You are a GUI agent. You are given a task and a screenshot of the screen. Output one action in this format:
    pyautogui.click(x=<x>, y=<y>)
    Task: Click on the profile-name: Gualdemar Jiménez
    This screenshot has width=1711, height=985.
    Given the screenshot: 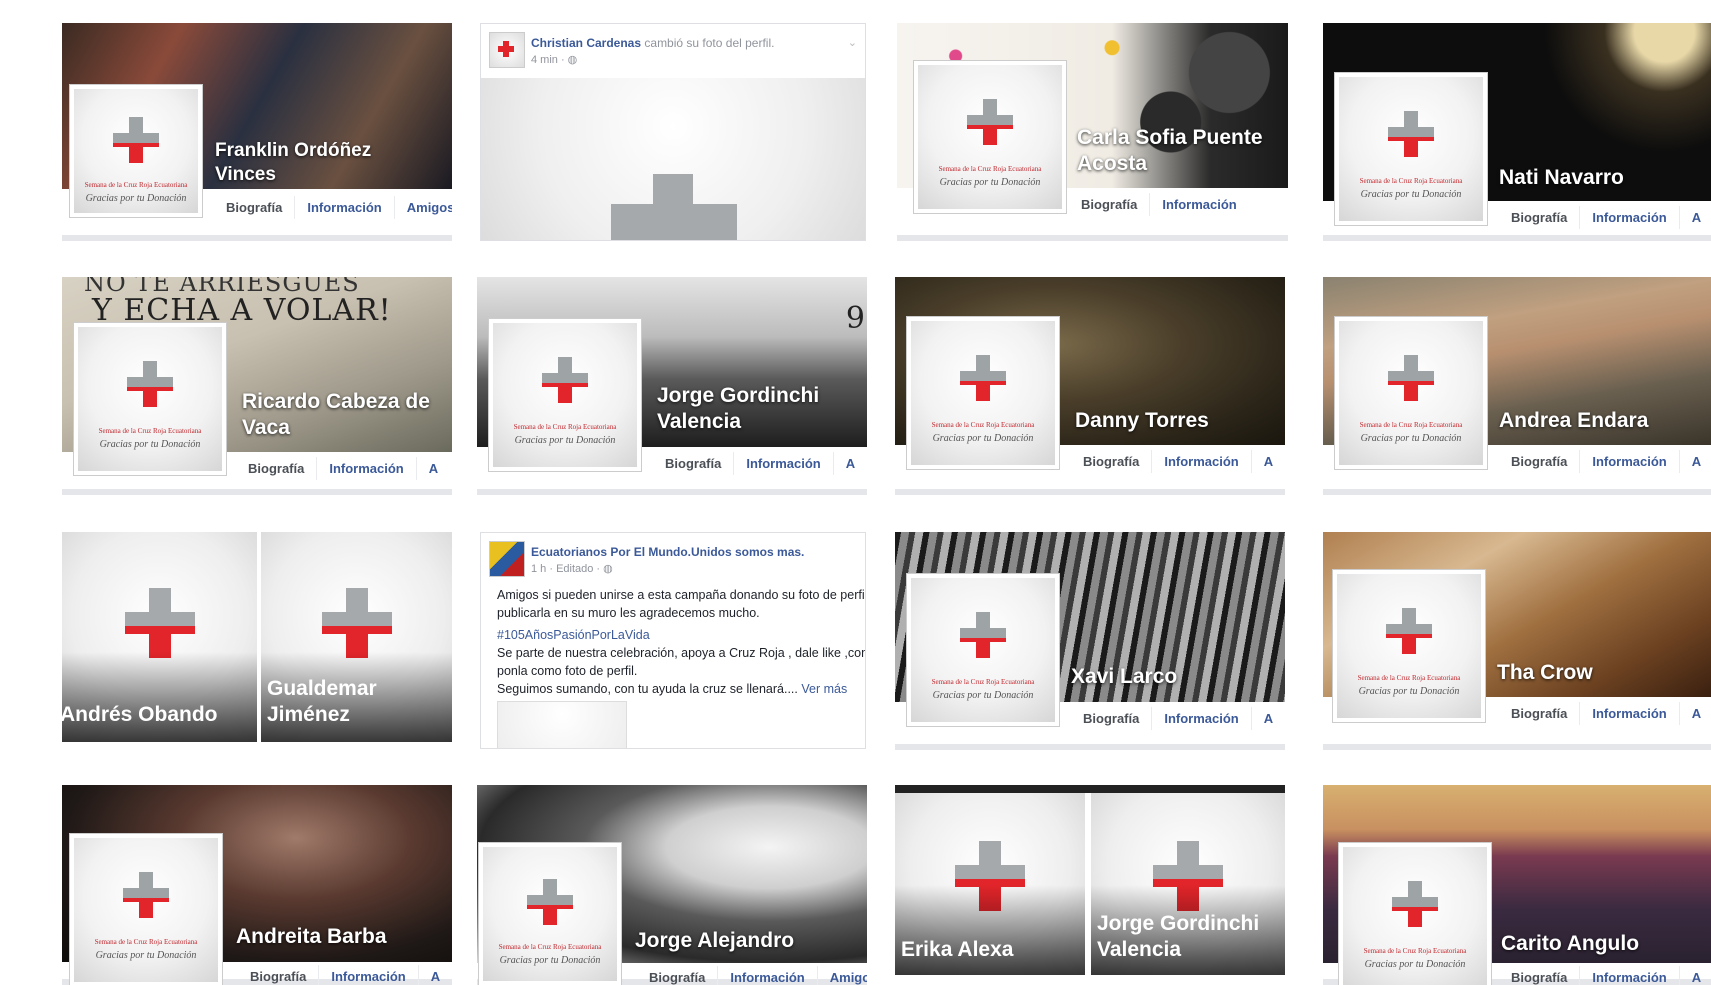 What is the action you would take?
    pyautogui.click(x=357, y=702)
    